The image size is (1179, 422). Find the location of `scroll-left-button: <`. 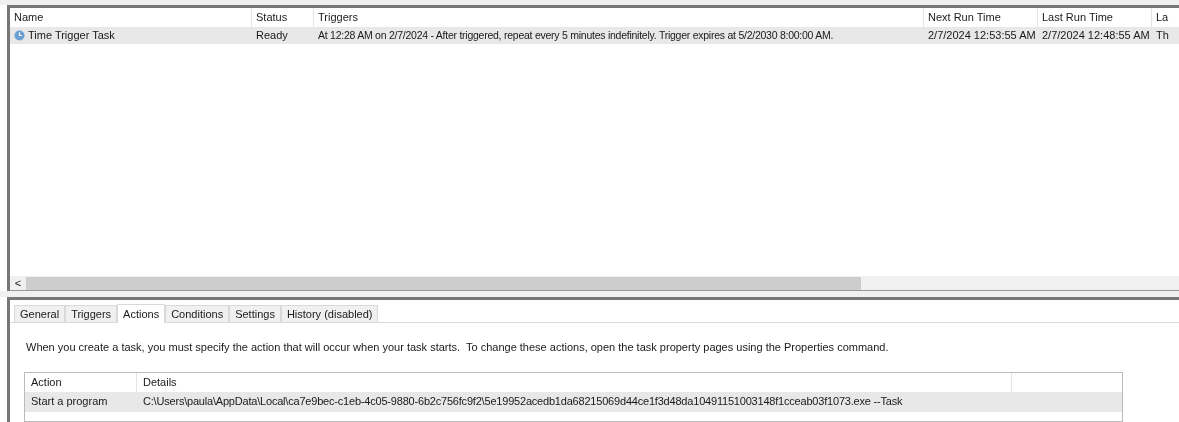

scroll-left-button: < is located at coordinates (18, 283).